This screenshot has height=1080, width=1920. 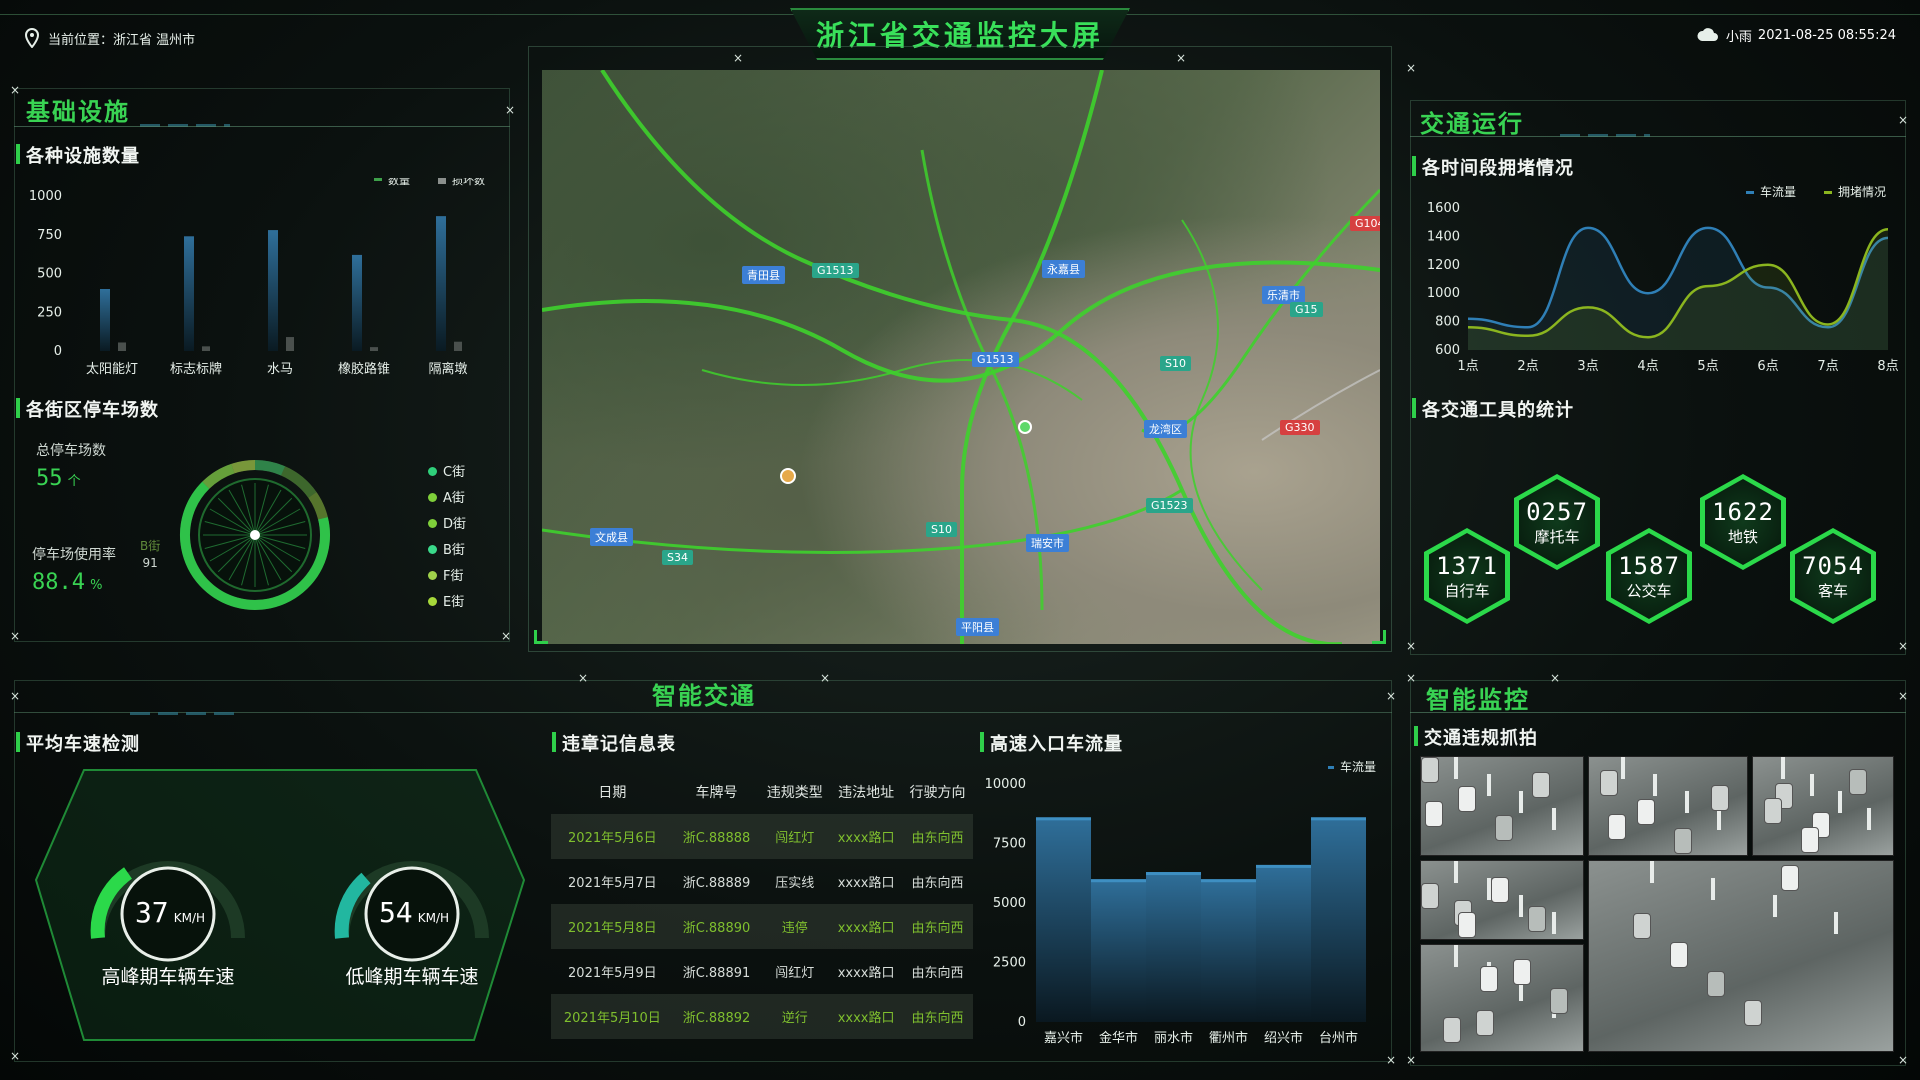 I want to click on table-cell: 浙C.88891, so click(x=716, y=973).